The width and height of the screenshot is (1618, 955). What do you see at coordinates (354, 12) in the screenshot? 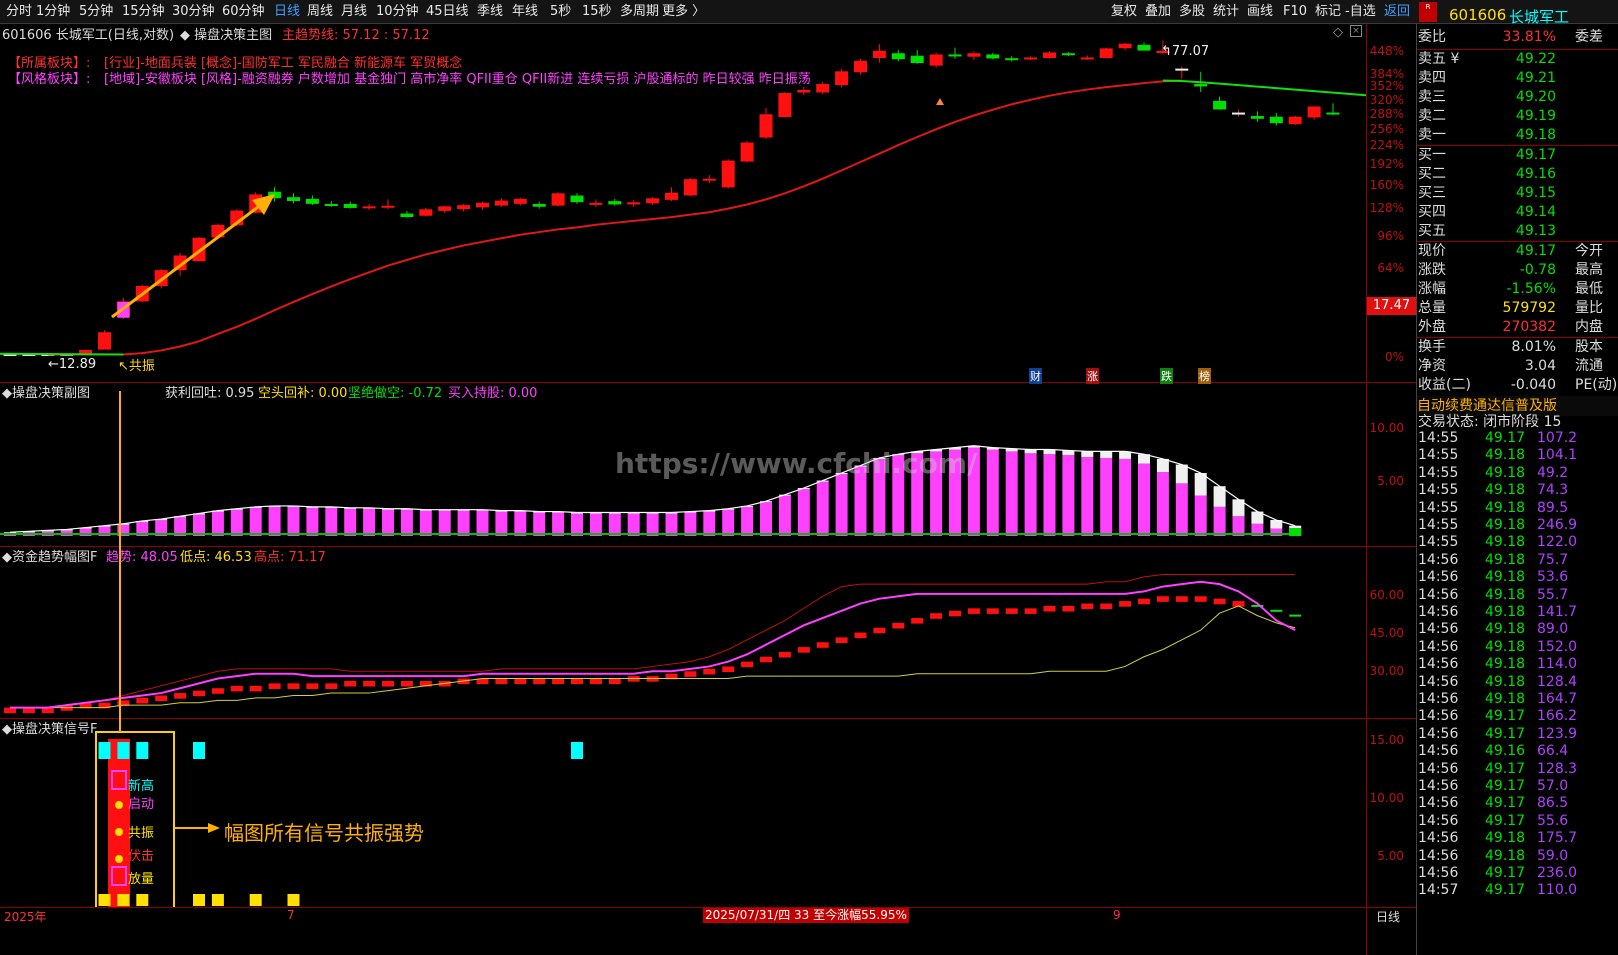
I see `period-monthly: 月线` at bounding box center [354, 12].